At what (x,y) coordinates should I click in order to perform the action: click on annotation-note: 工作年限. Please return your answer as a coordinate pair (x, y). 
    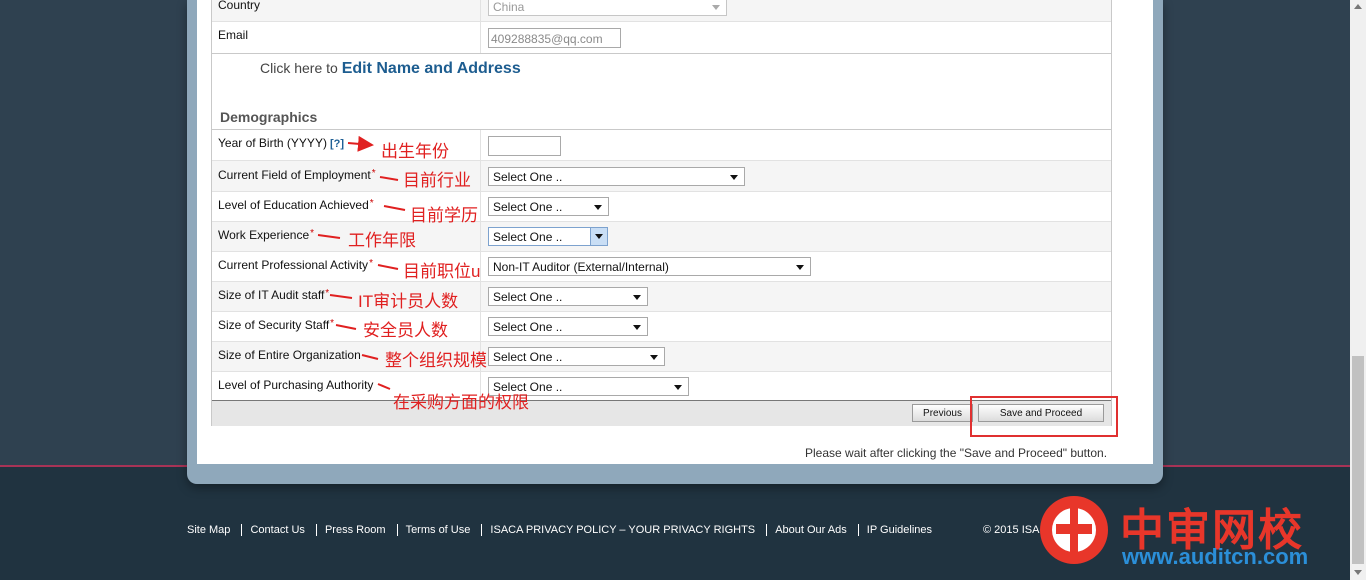
    Looking at the image, I should click on (382, 240).